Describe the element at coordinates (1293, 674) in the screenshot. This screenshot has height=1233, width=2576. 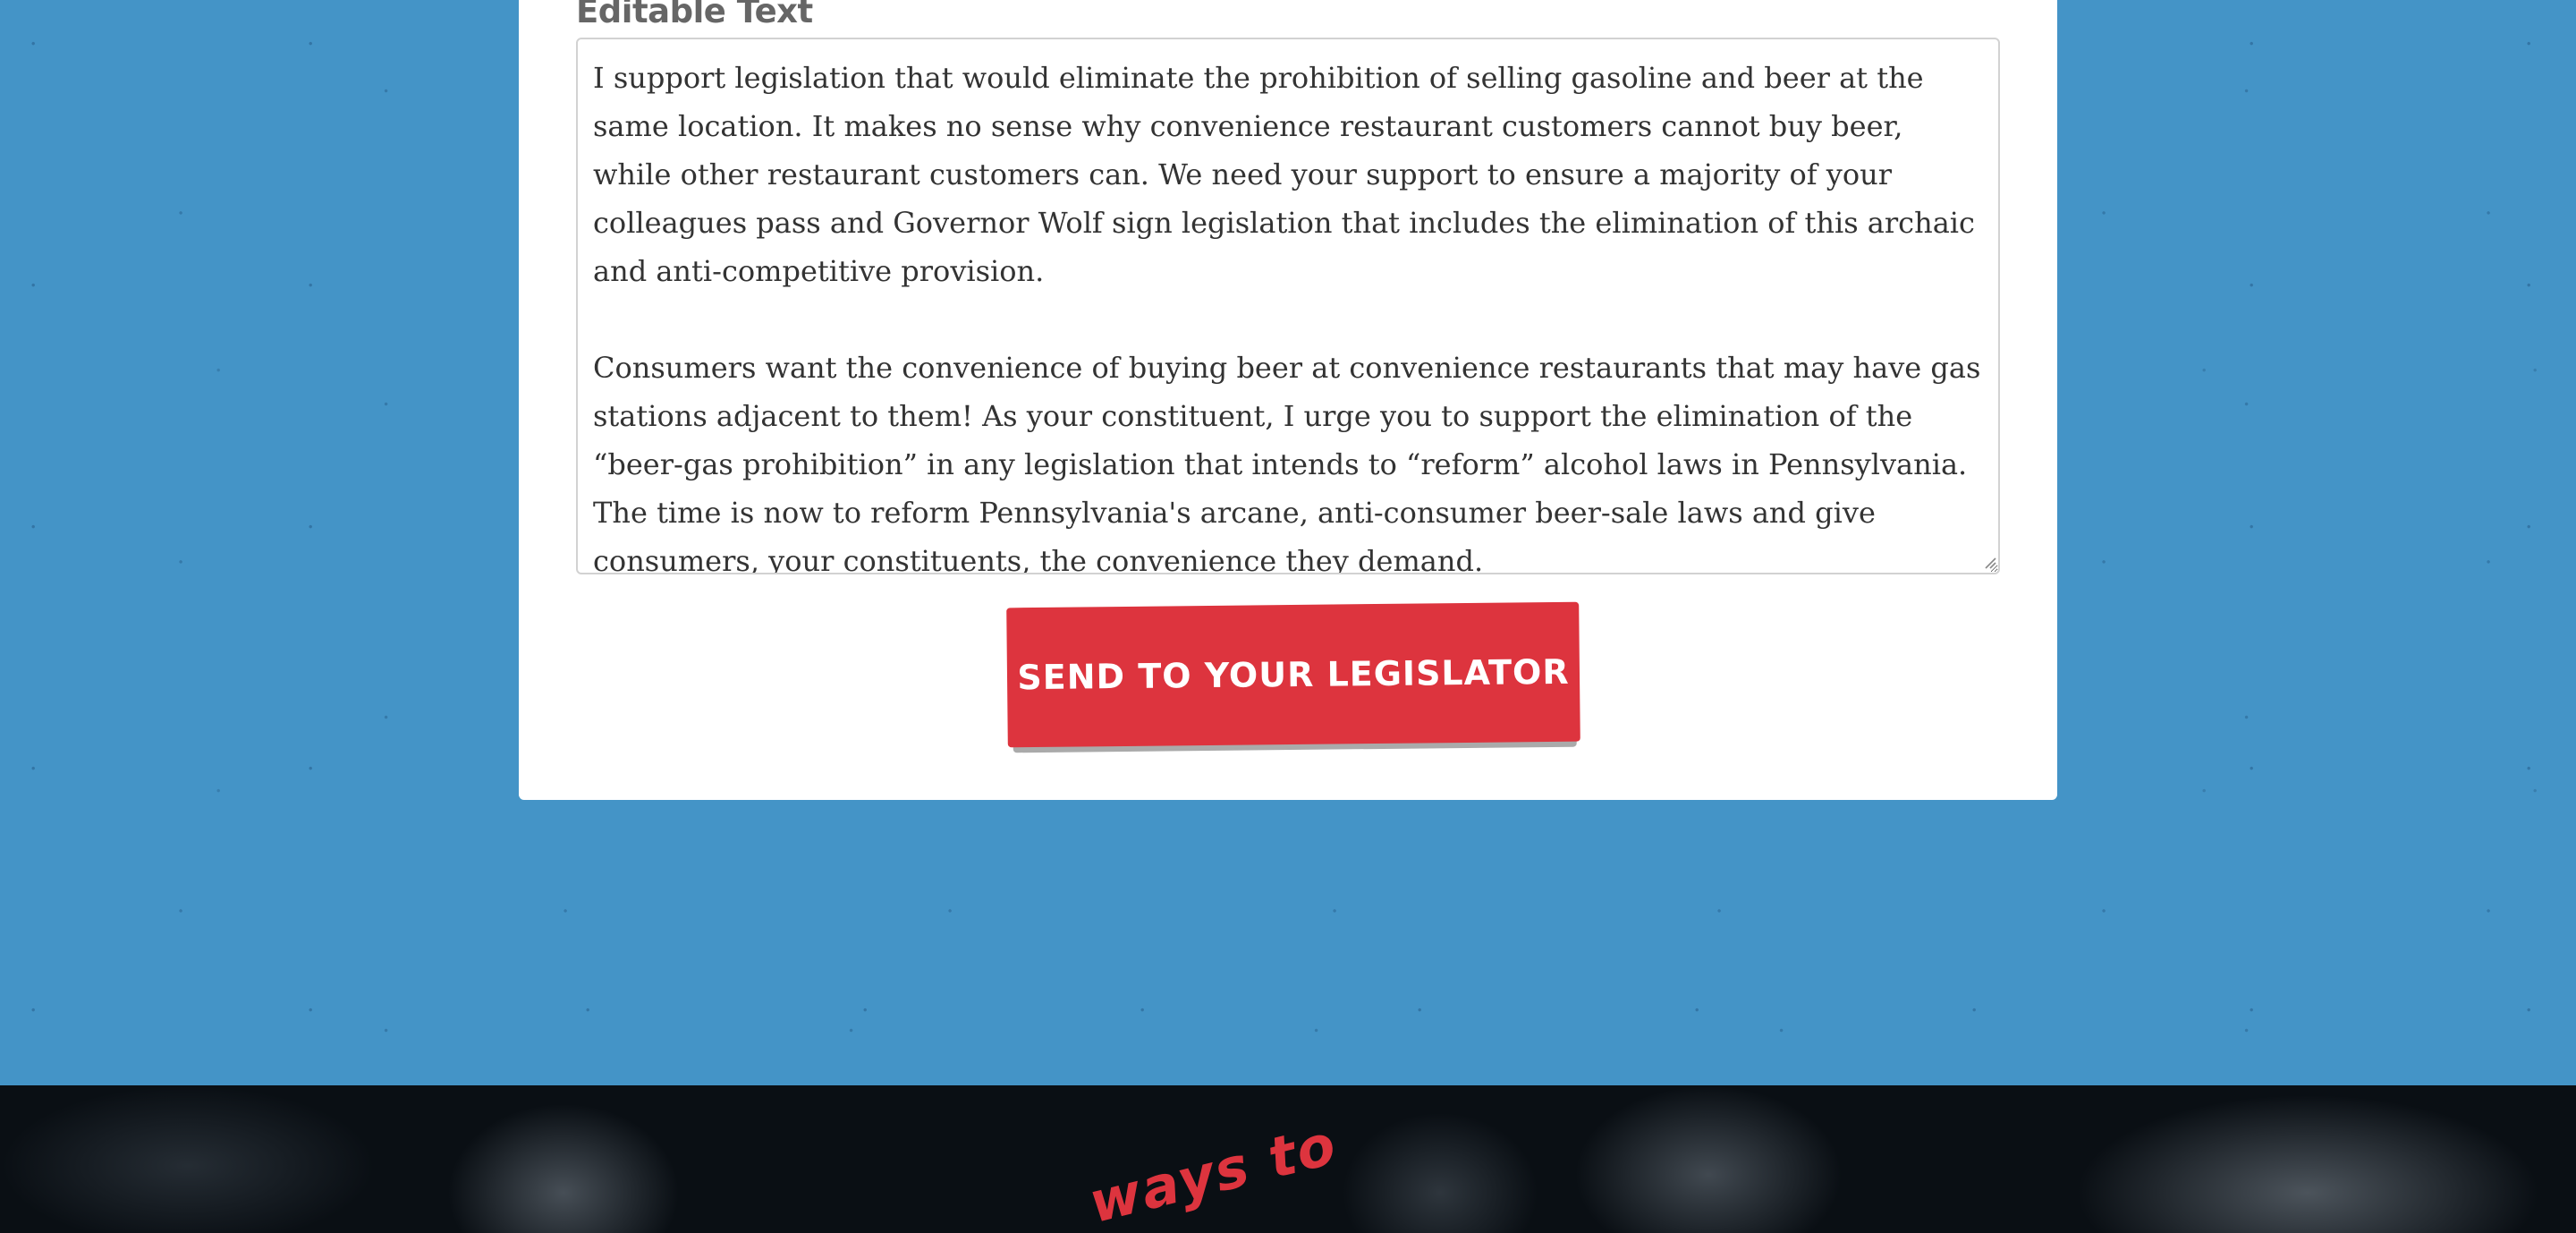
I see `send-to-legislator-button: SEND TO YOUR LEGISLATOR` at that location.